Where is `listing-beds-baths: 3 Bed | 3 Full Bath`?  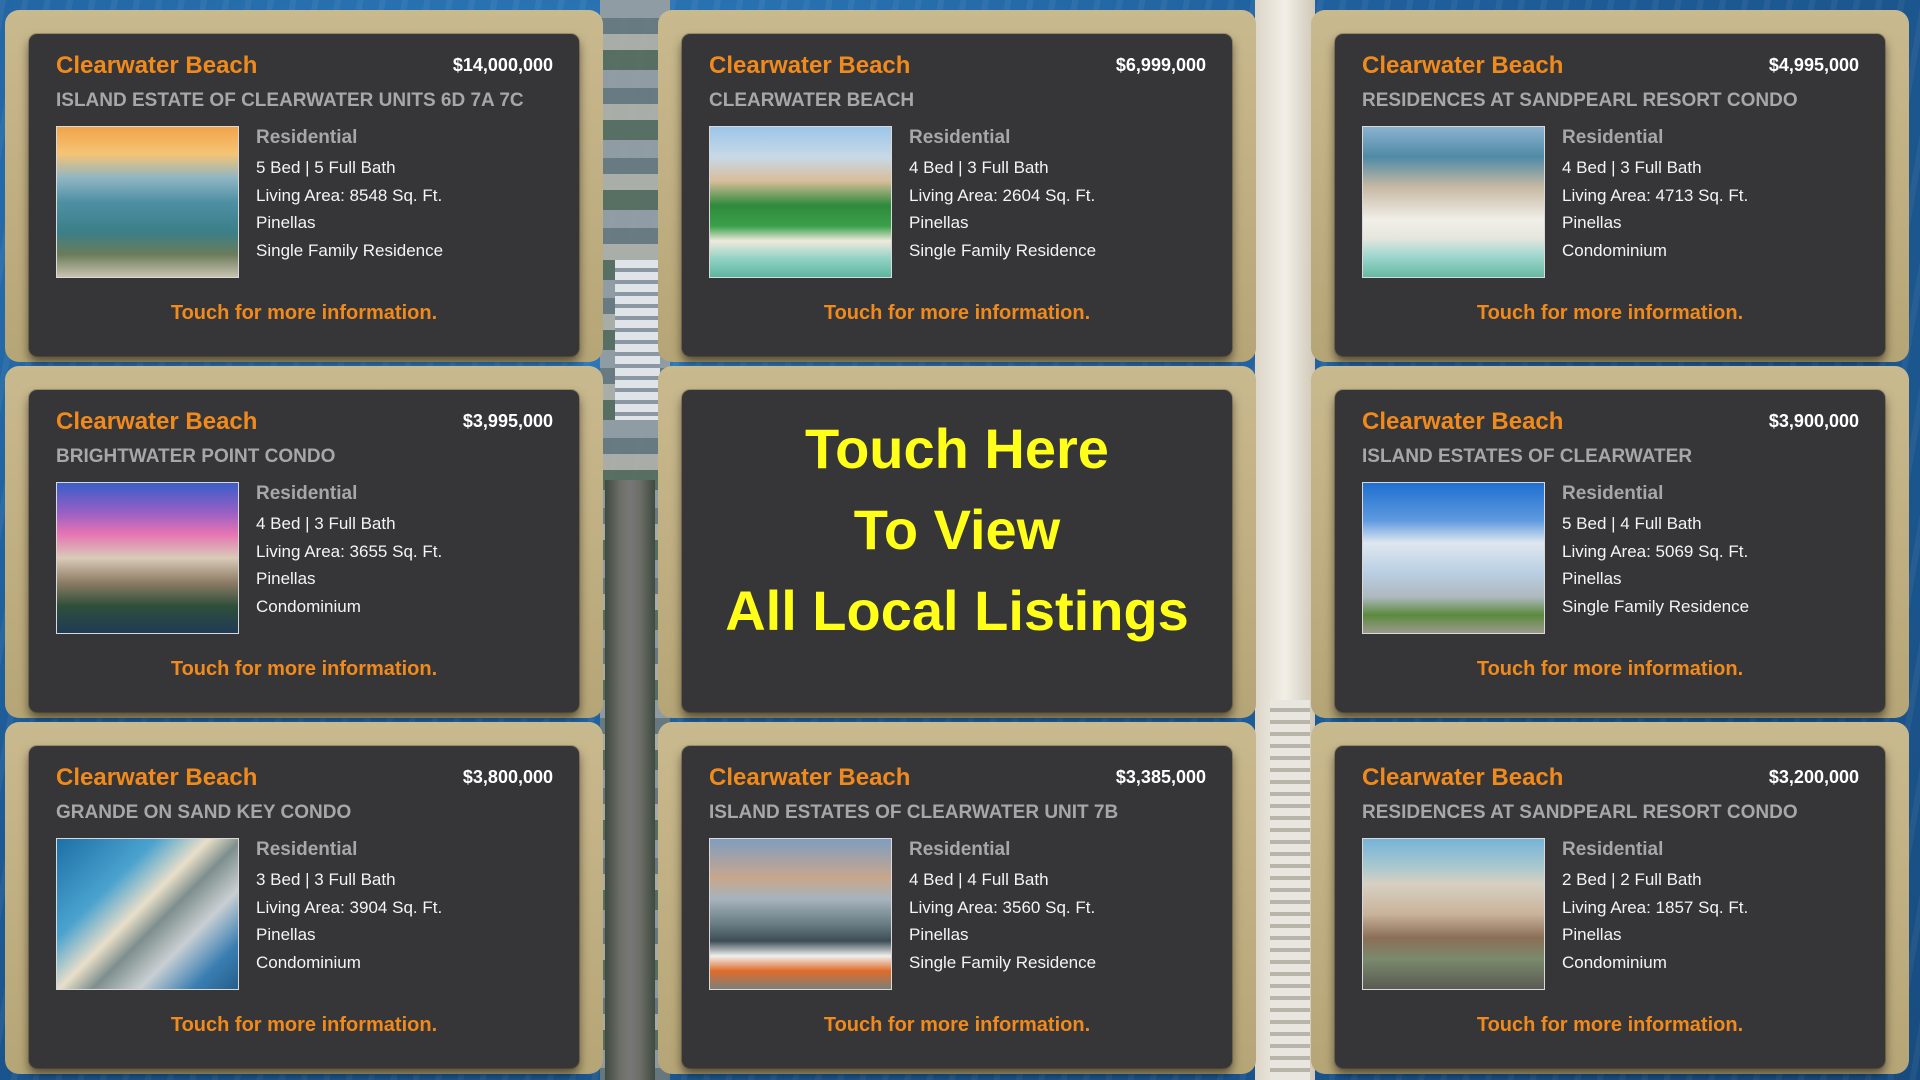 listing-beds-baths: 3 Bed | 3 Full Bath is located at coordinates (326, 879).